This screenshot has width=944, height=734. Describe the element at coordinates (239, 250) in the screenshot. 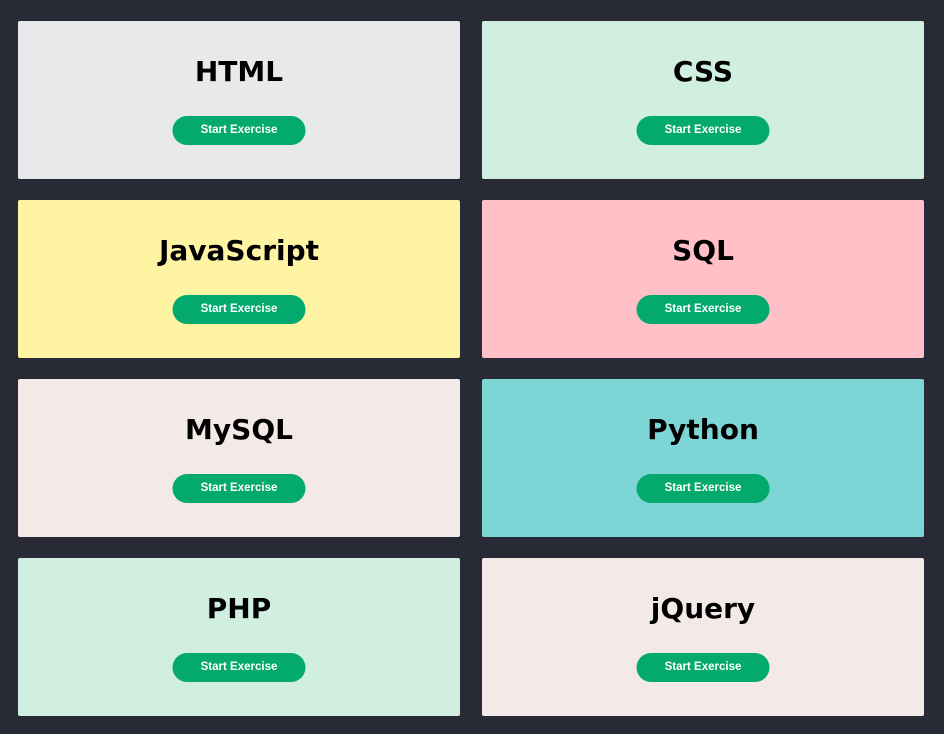

I see `card-title: JavaScript` at that location.